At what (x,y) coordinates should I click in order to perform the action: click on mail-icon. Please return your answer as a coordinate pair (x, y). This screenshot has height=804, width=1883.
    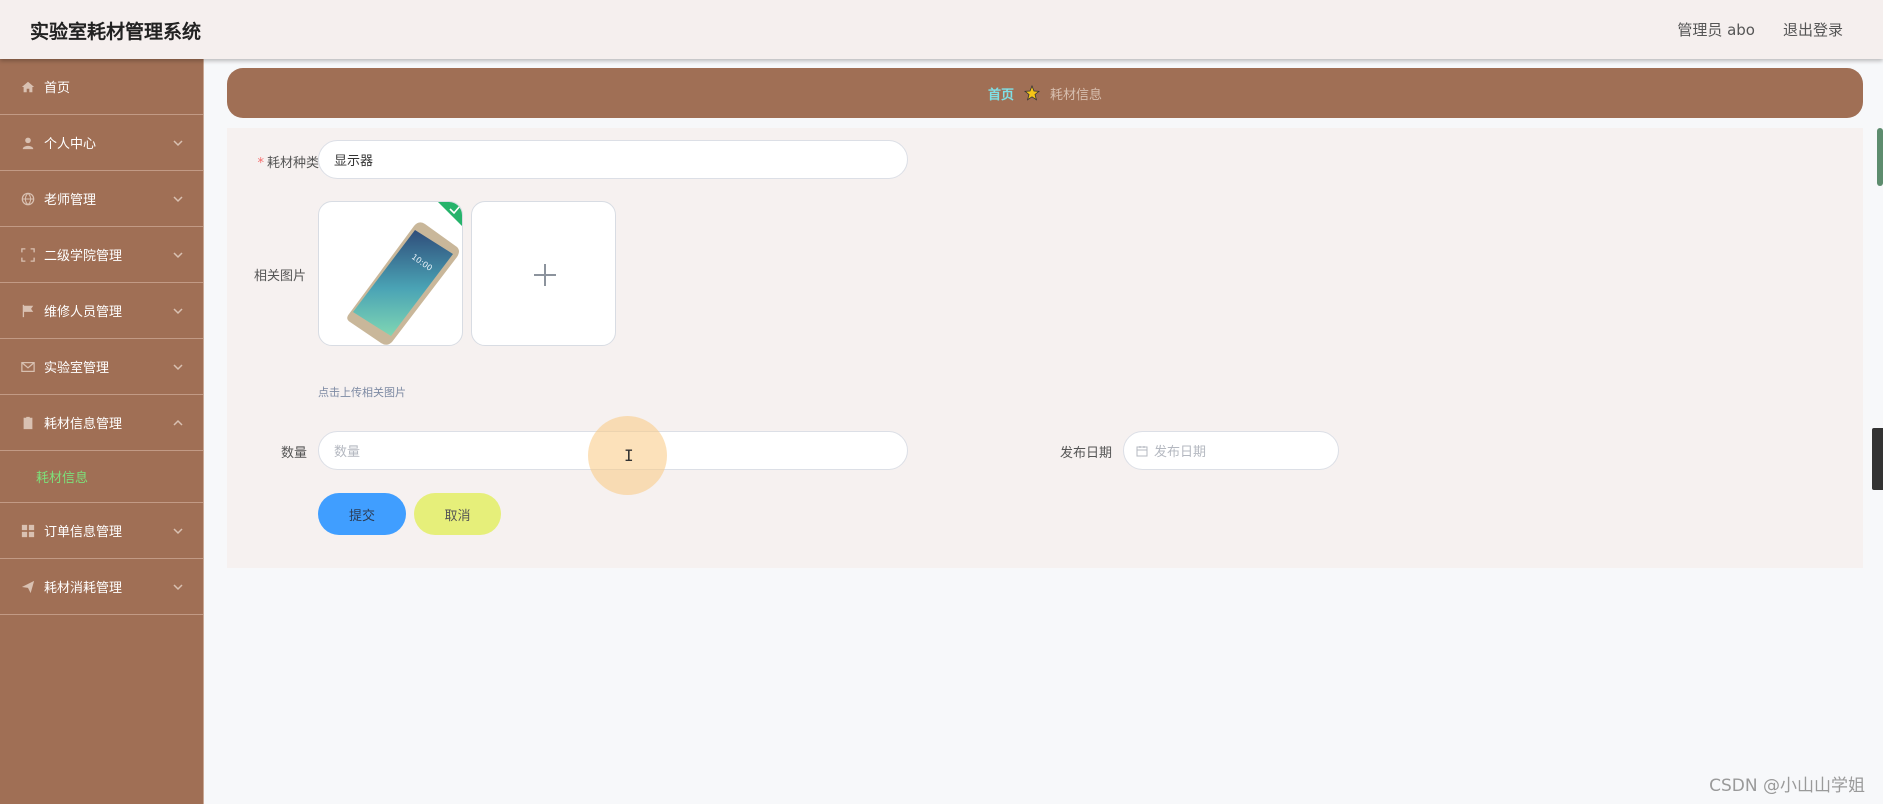
    Looking at the image, I should click on (28, 367).